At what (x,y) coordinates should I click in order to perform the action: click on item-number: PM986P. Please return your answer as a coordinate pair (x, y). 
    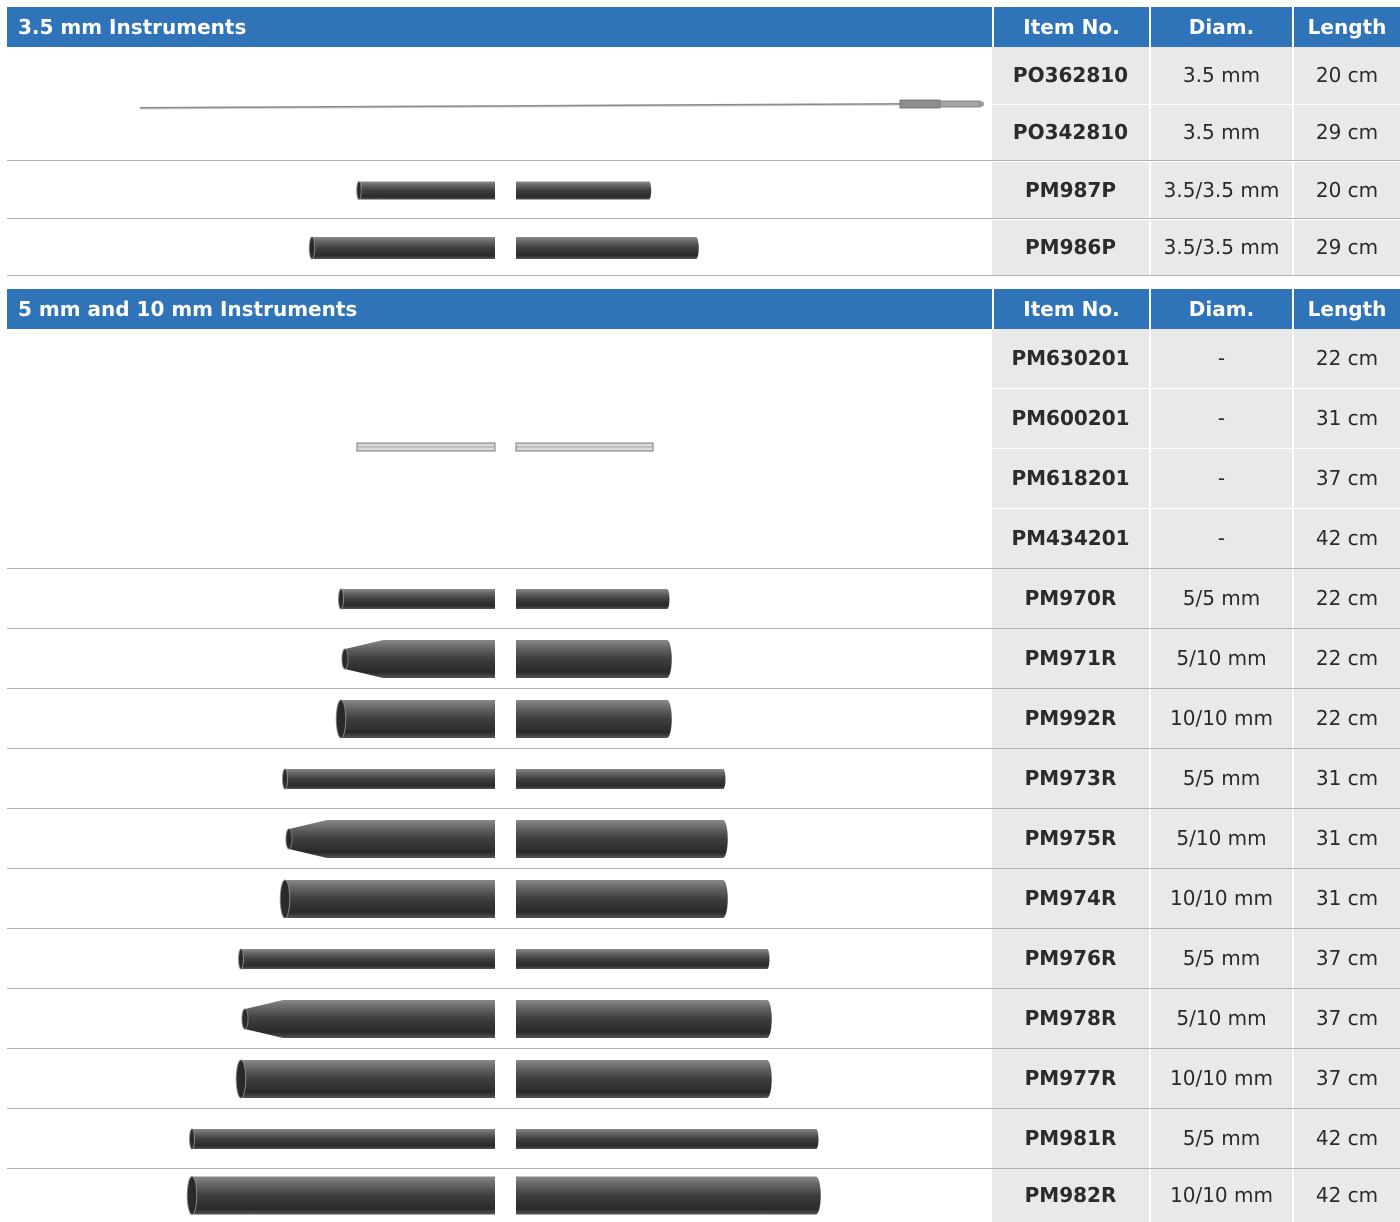
    Looking at the image, I should click on (1070, 247).